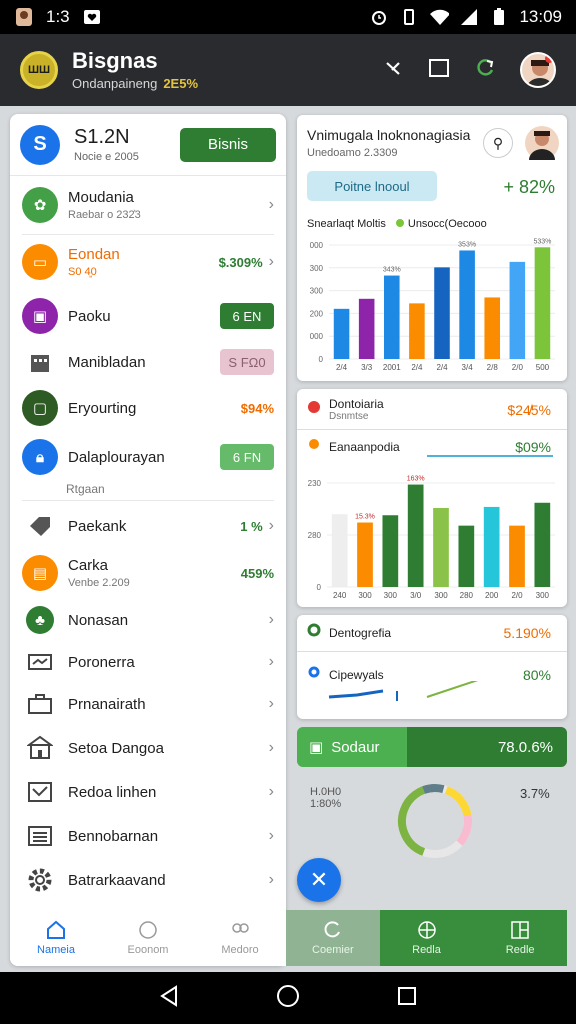 This screenshot has width=576, height=1024. I want to click on menu-item-bennobarnan: Bennobarnan ›, so click(148, 836).